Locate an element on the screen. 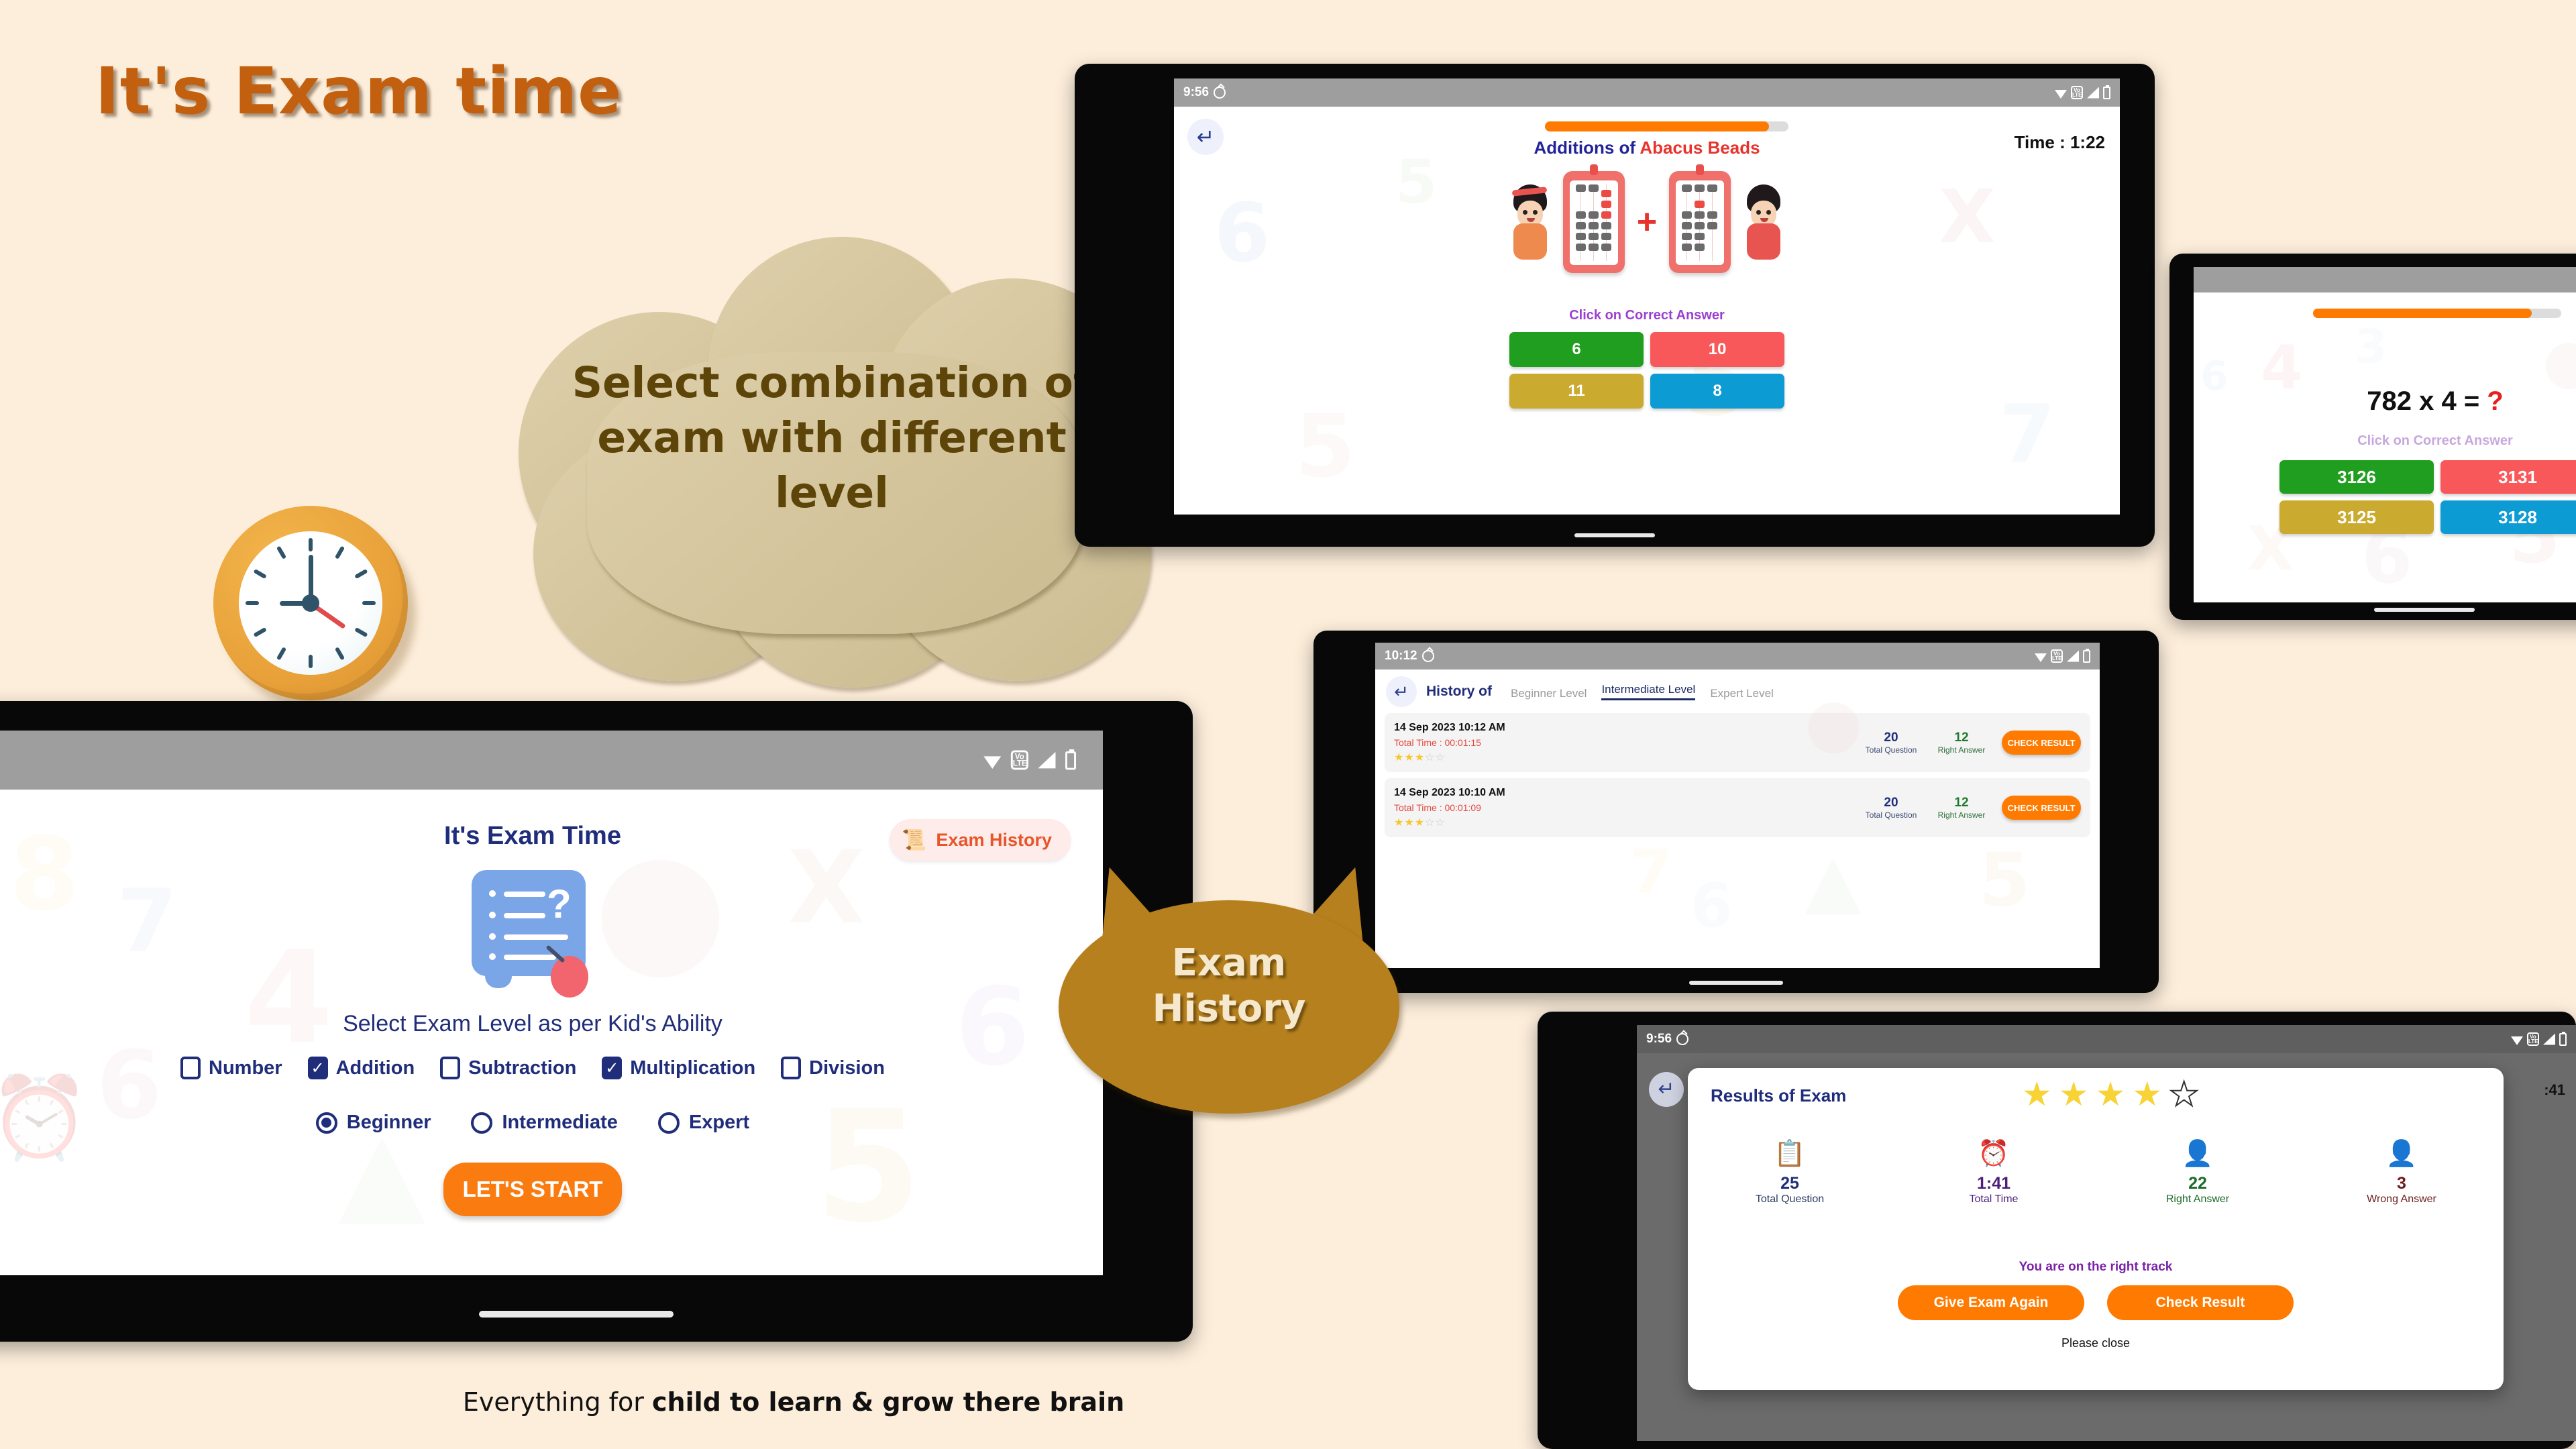 The height and width of the screenshot is (1449, 2576). alarm-clock-icon: ⏰ is located at coordinates (1994, 1154).